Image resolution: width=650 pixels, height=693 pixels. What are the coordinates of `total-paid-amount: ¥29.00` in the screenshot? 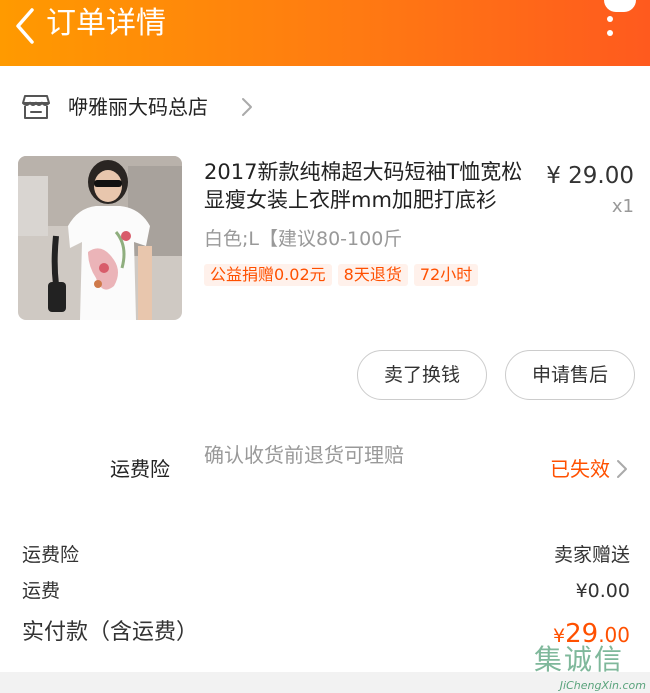 It's located at (591, 635).